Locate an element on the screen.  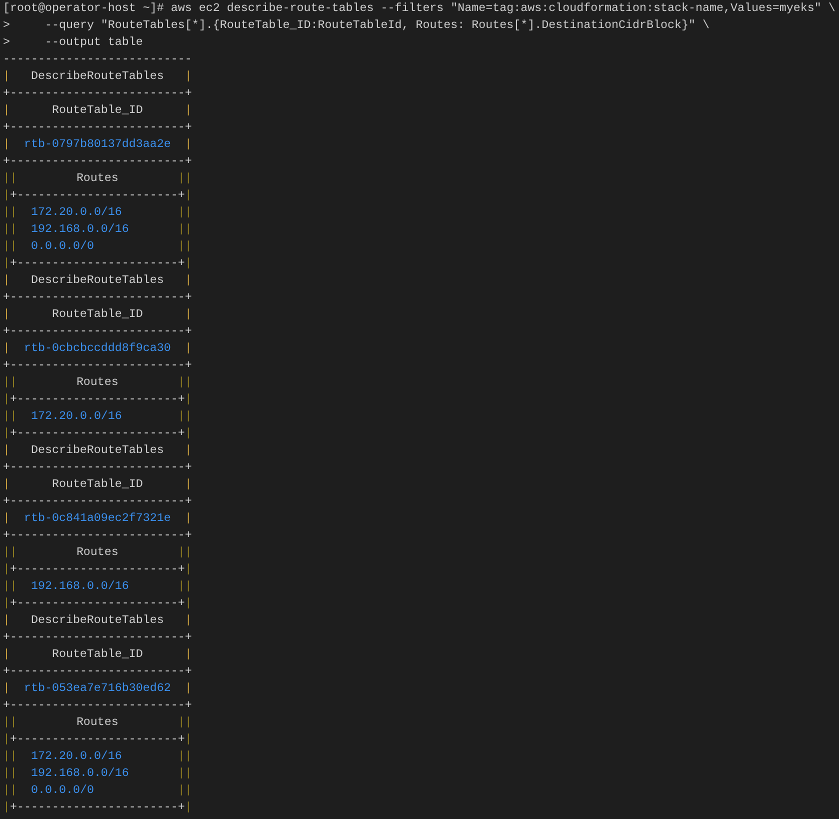
table-value: rtb-053ea7e716b30ed62 is located at coordinates (97, 688).